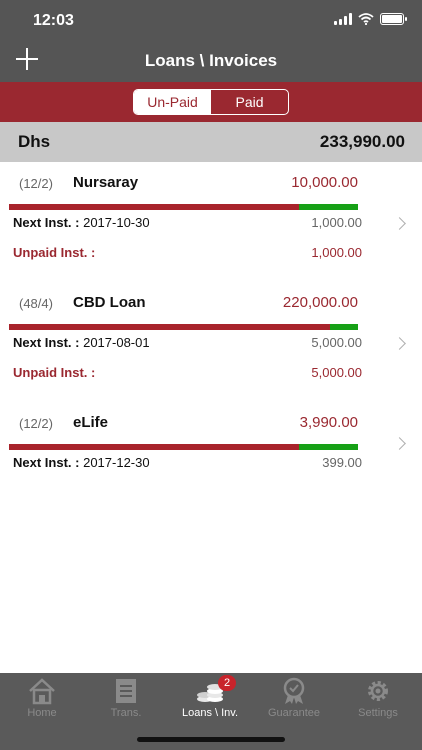  Describe the element at coordinates (366, 19) in the screenshot. I see `wifi-icon` at that location.